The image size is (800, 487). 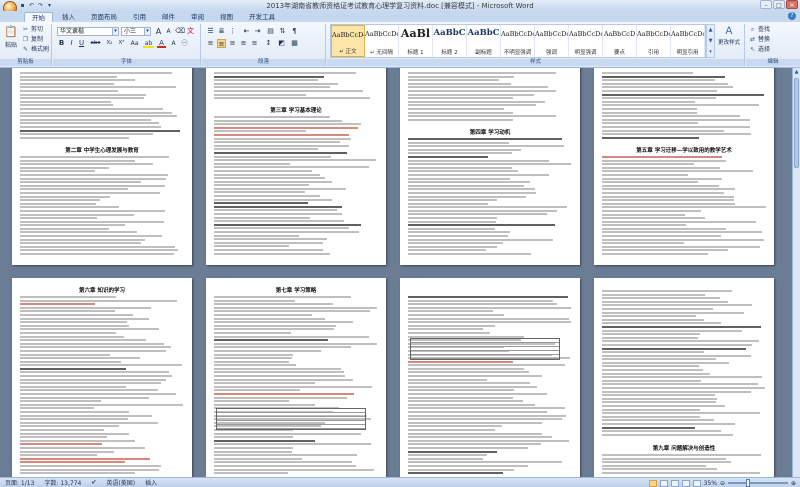 I want to click on word-count: 字数: 13,774, so click(x=62, y=482).